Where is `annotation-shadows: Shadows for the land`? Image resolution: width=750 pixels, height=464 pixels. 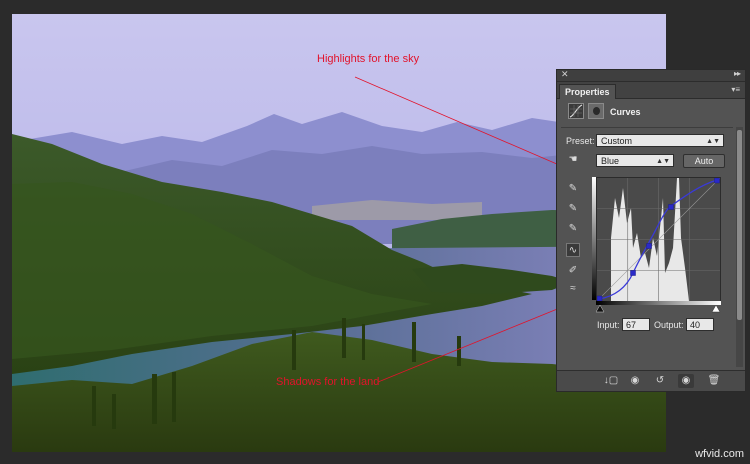 annotation-shadows: Shadows for the land is located at coordinates (328, 382).